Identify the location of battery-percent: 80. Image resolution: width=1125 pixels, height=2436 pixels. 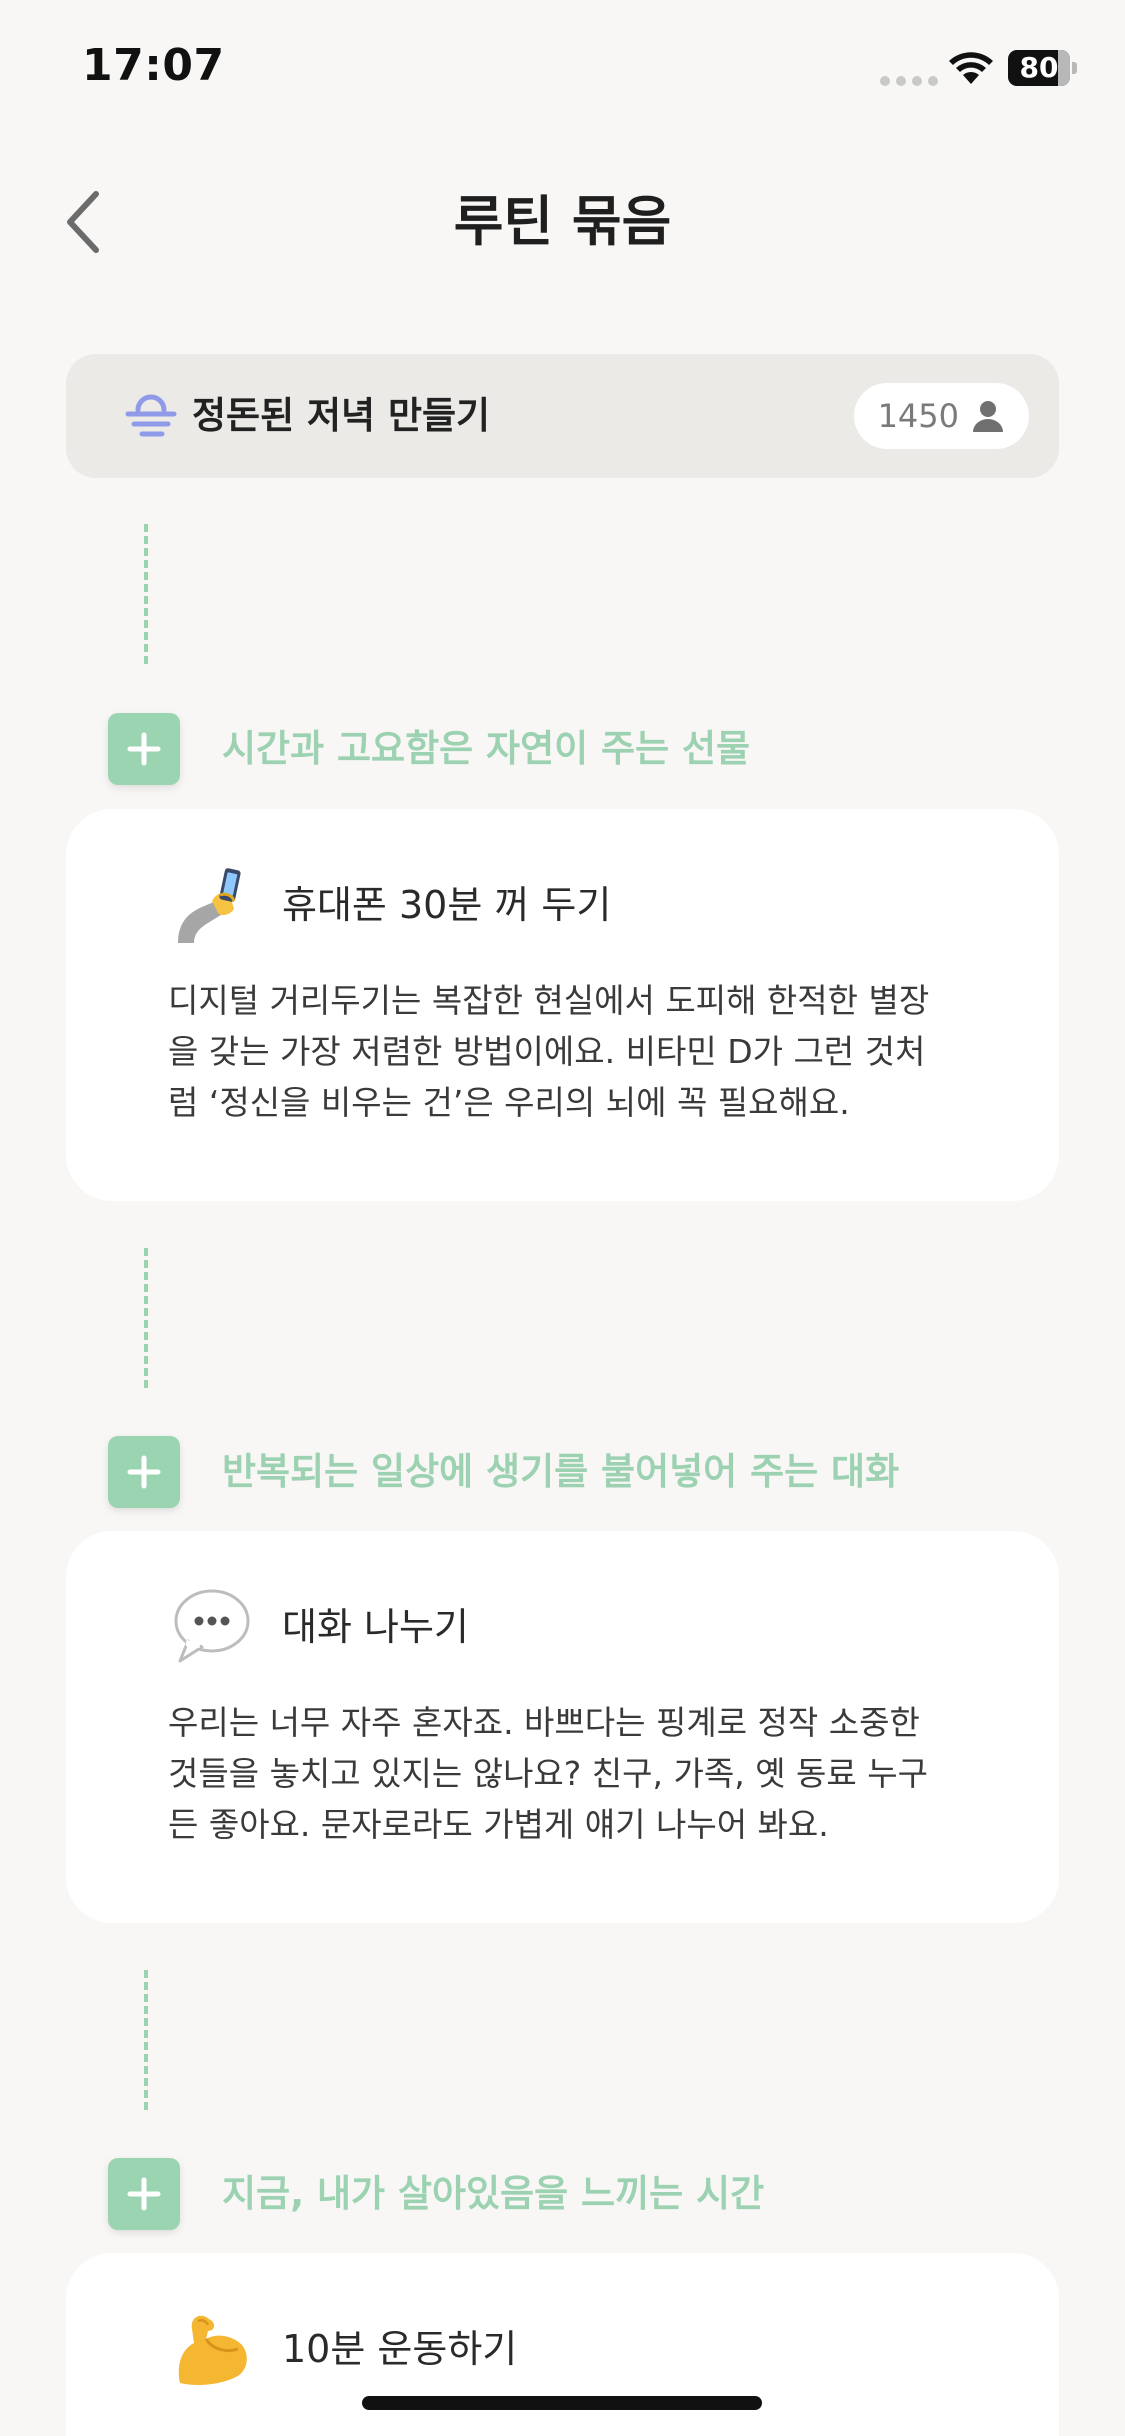
(1039, 67).